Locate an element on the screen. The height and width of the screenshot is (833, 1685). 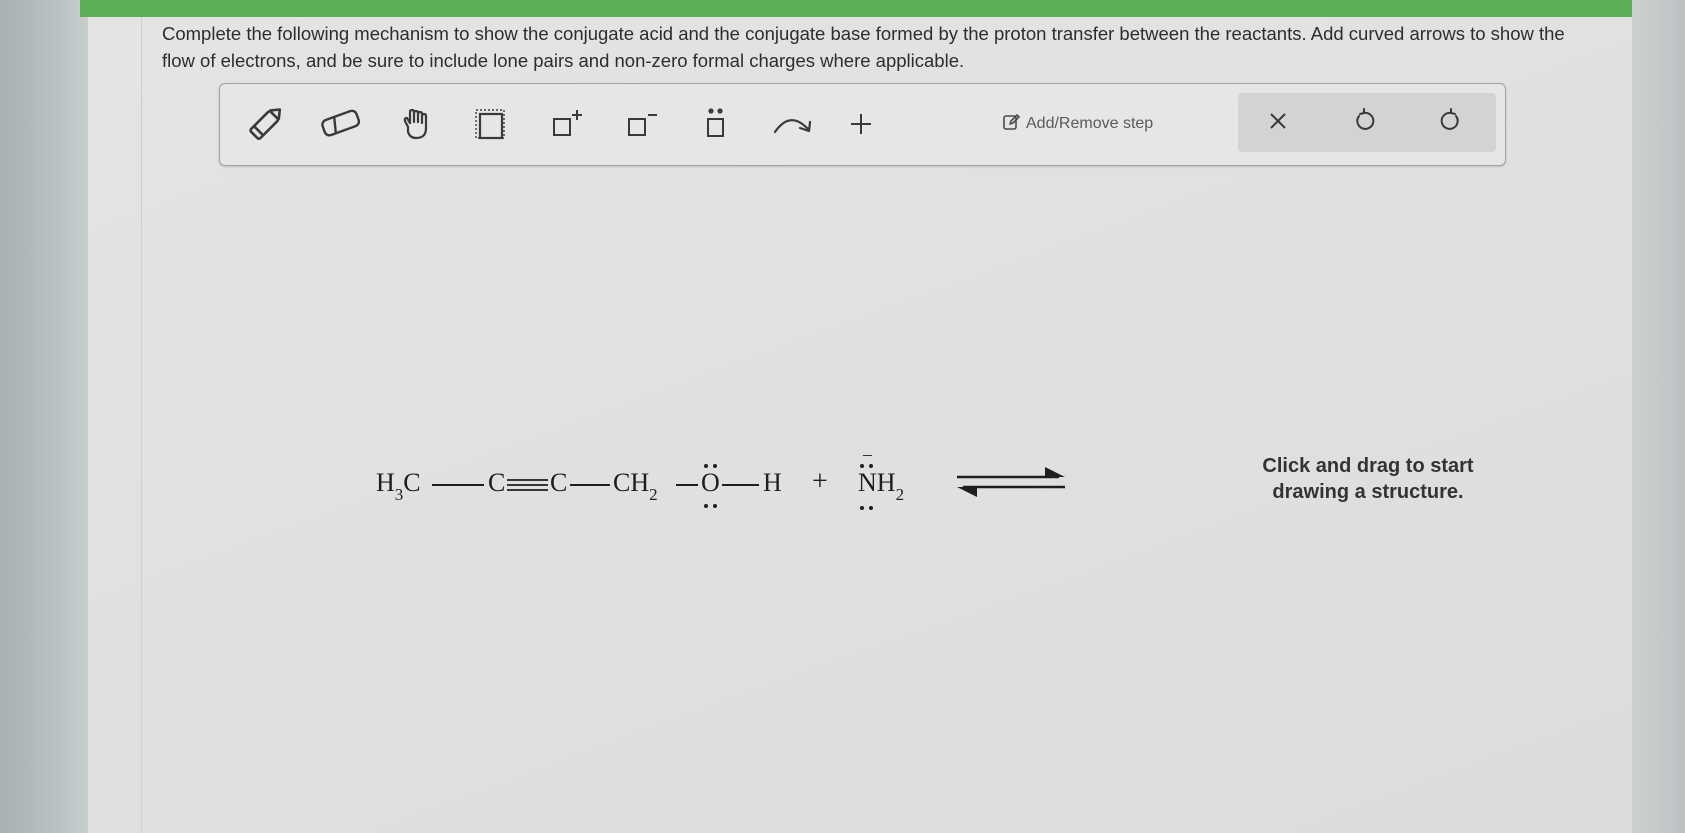
negative-charge-icon is located at coordinates (641, 124).